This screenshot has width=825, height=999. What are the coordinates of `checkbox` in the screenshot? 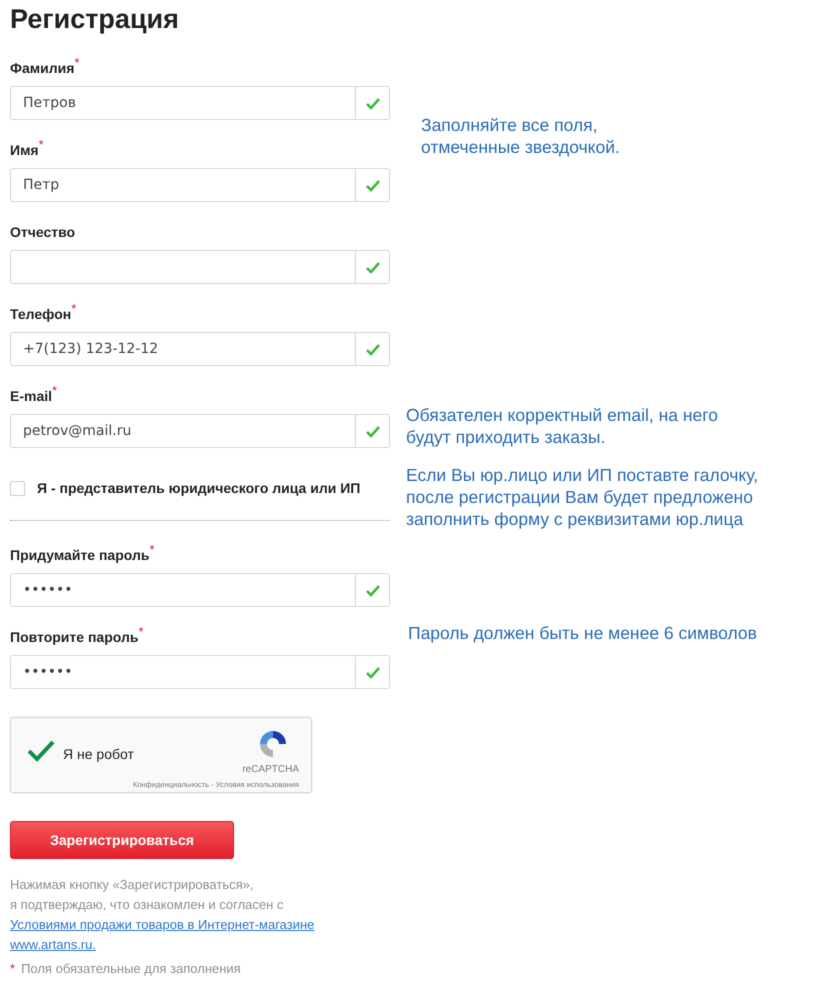 It's located at (17, 488).